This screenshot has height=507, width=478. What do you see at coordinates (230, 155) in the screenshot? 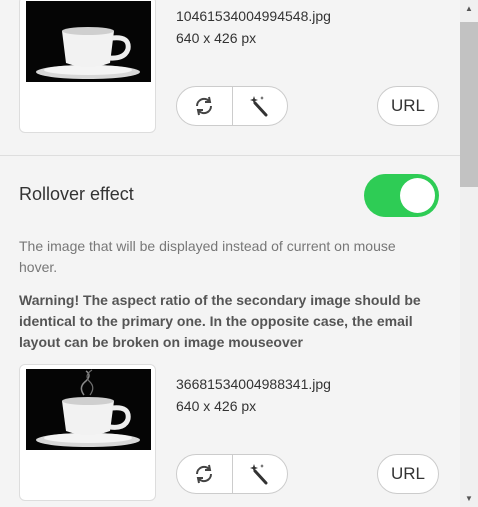
I see `section-divider` at bounding box center [230, 155].